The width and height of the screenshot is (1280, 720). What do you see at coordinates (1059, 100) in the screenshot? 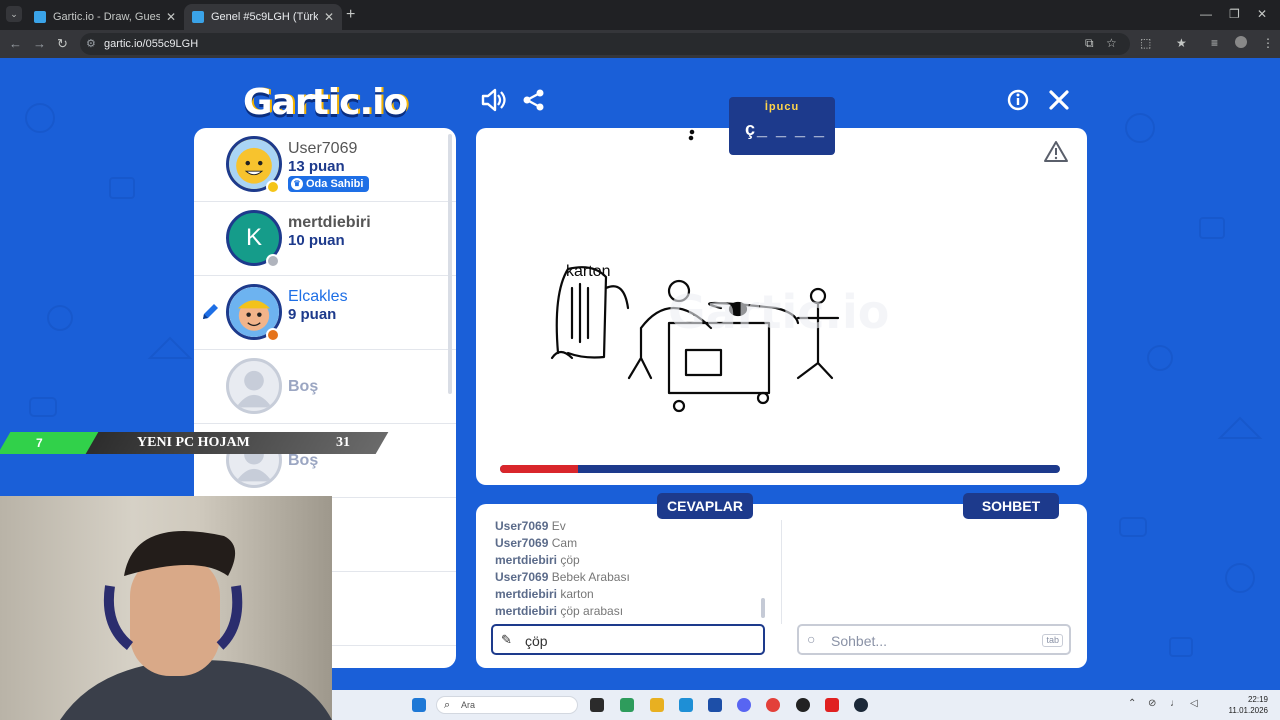
I see `exit-room-icon` at bounding box center [1059, 100].